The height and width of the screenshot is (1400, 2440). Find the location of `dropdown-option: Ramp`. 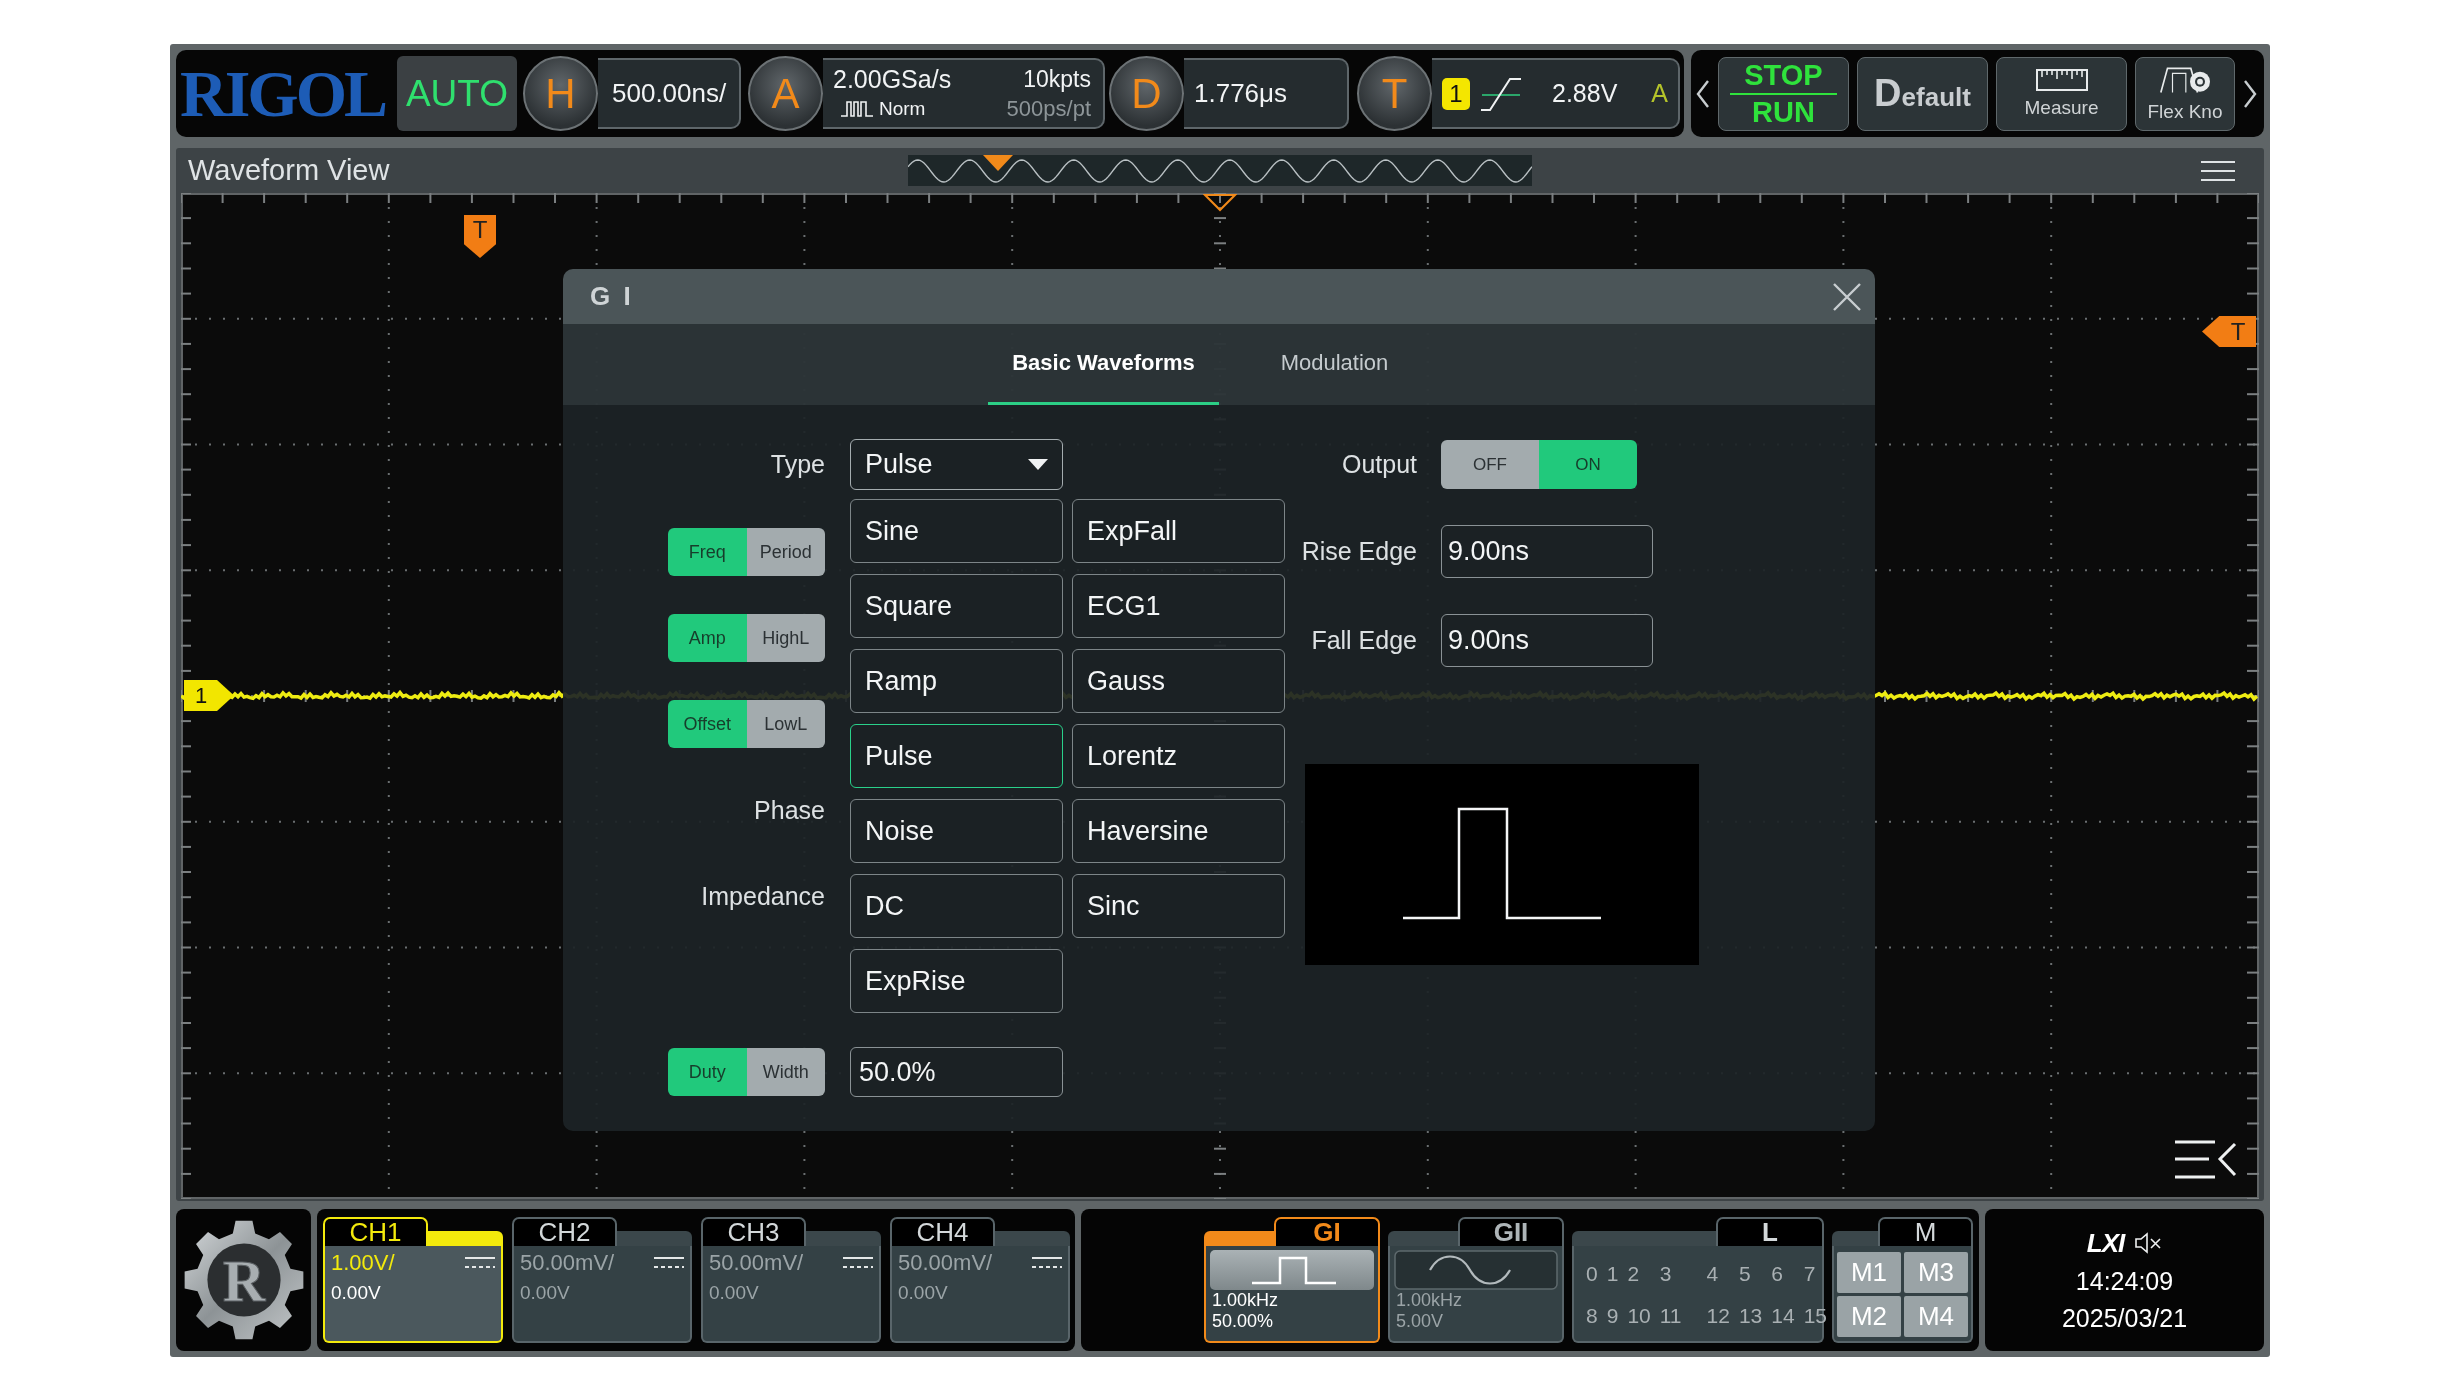

dropdown-option: Ramp is located at coordinates (956, 681).